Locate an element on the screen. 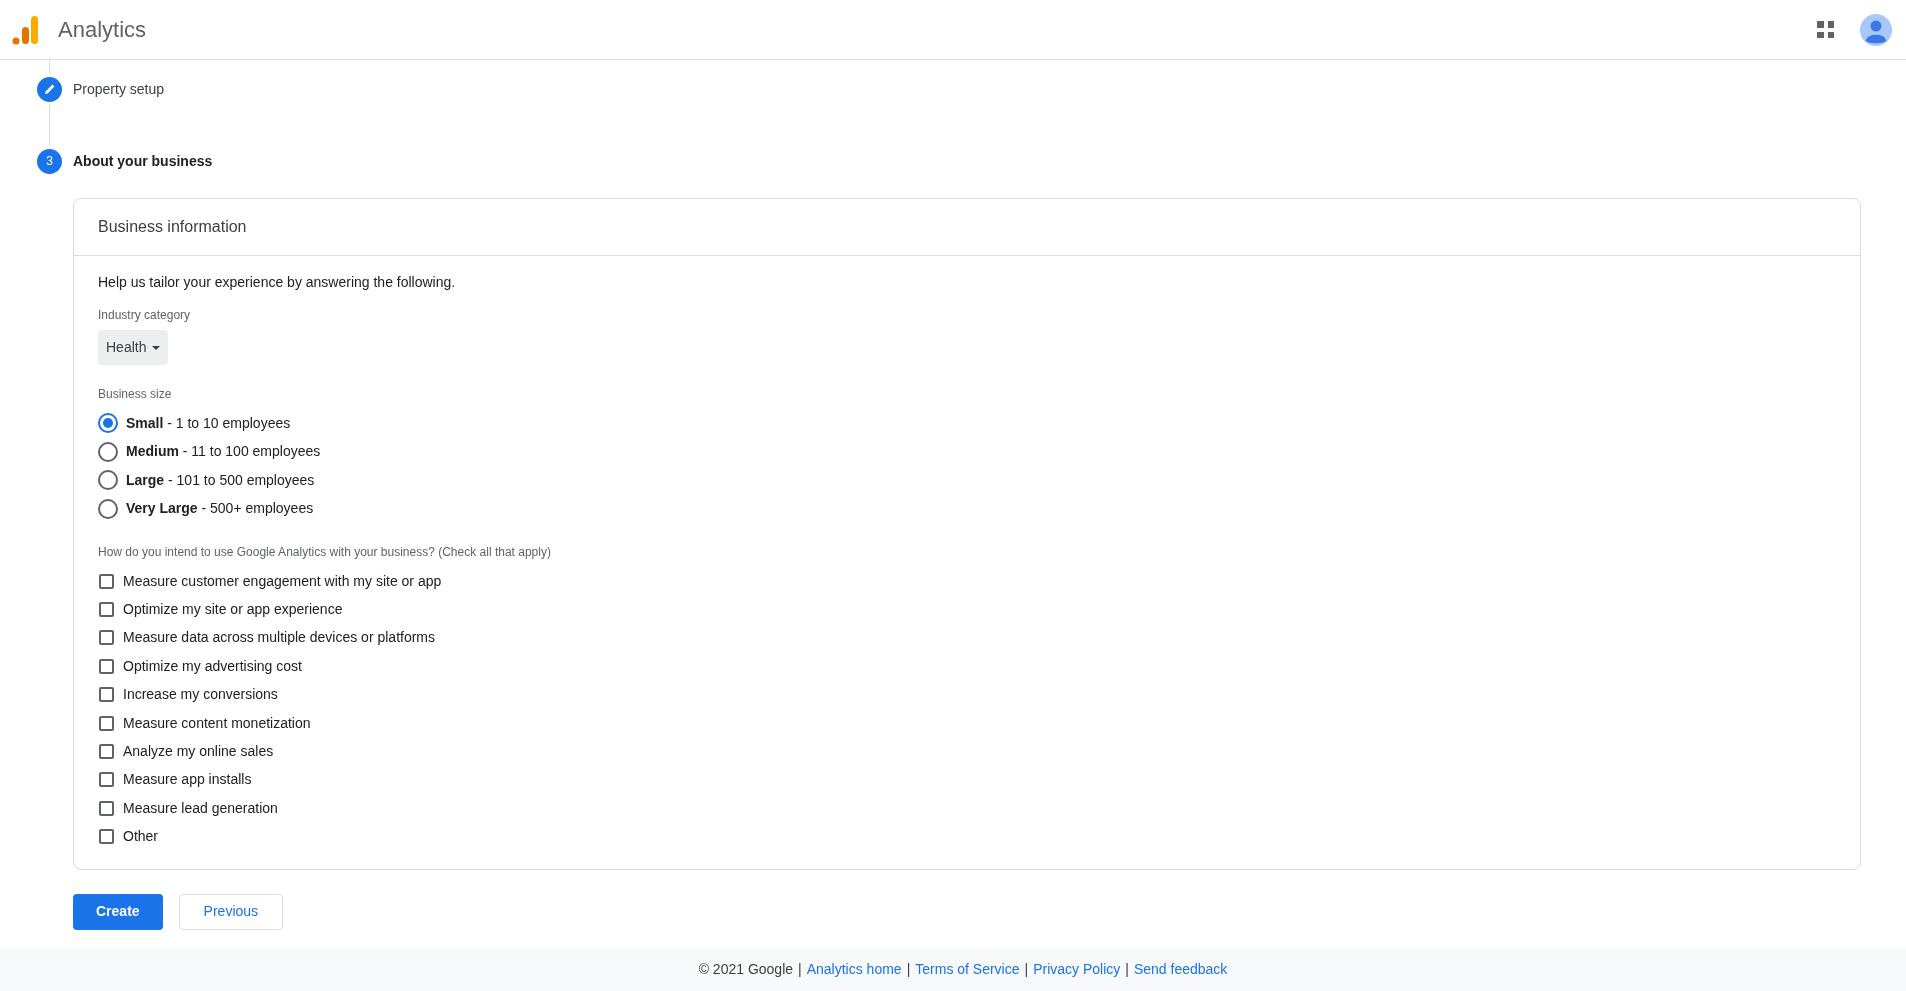  checkbox-label: Optimize my site or app experience is located at coordinates (233, 610).